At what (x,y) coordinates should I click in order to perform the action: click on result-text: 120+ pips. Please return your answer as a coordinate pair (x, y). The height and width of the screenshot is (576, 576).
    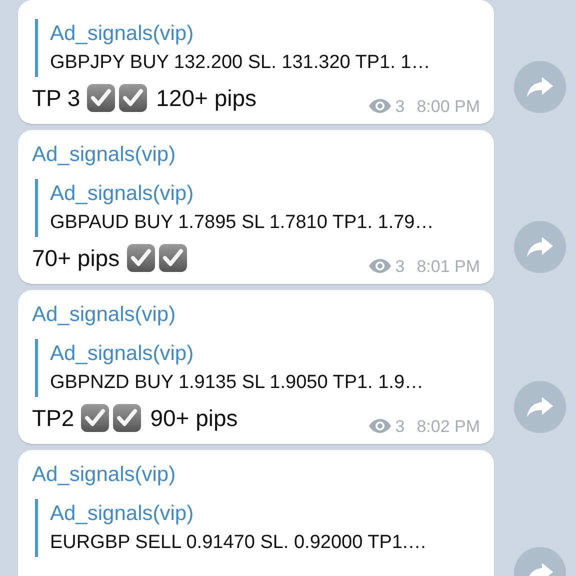
    Looking at the image, I should click on (206, 98).